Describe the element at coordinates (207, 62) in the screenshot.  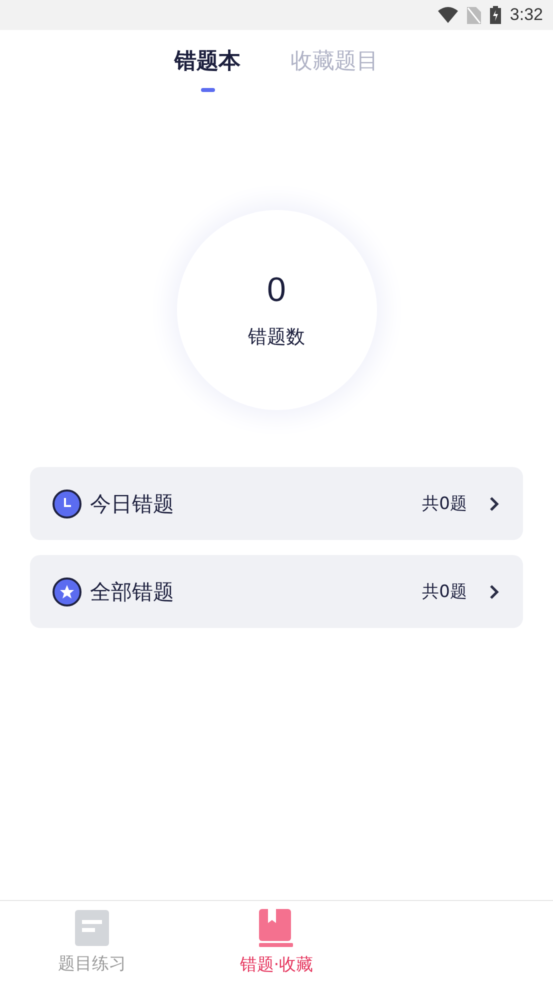
I see `tab: 错题本` at that location.